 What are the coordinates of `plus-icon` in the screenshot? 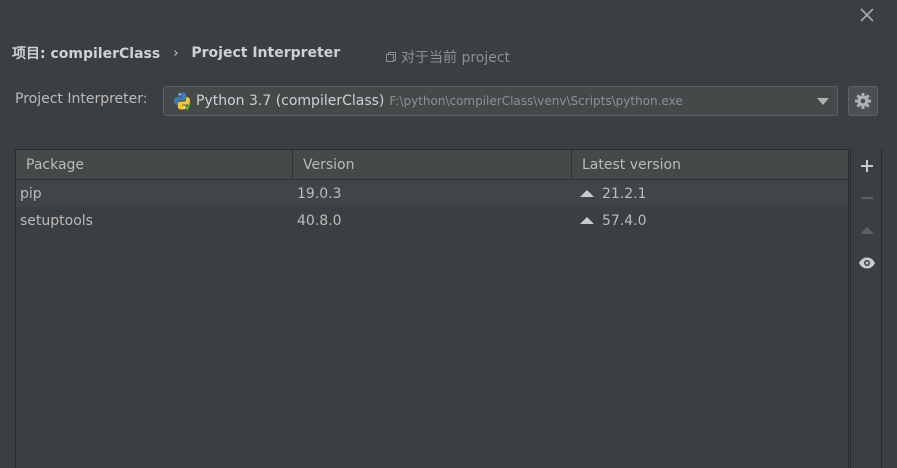 It's located at (866, 166).